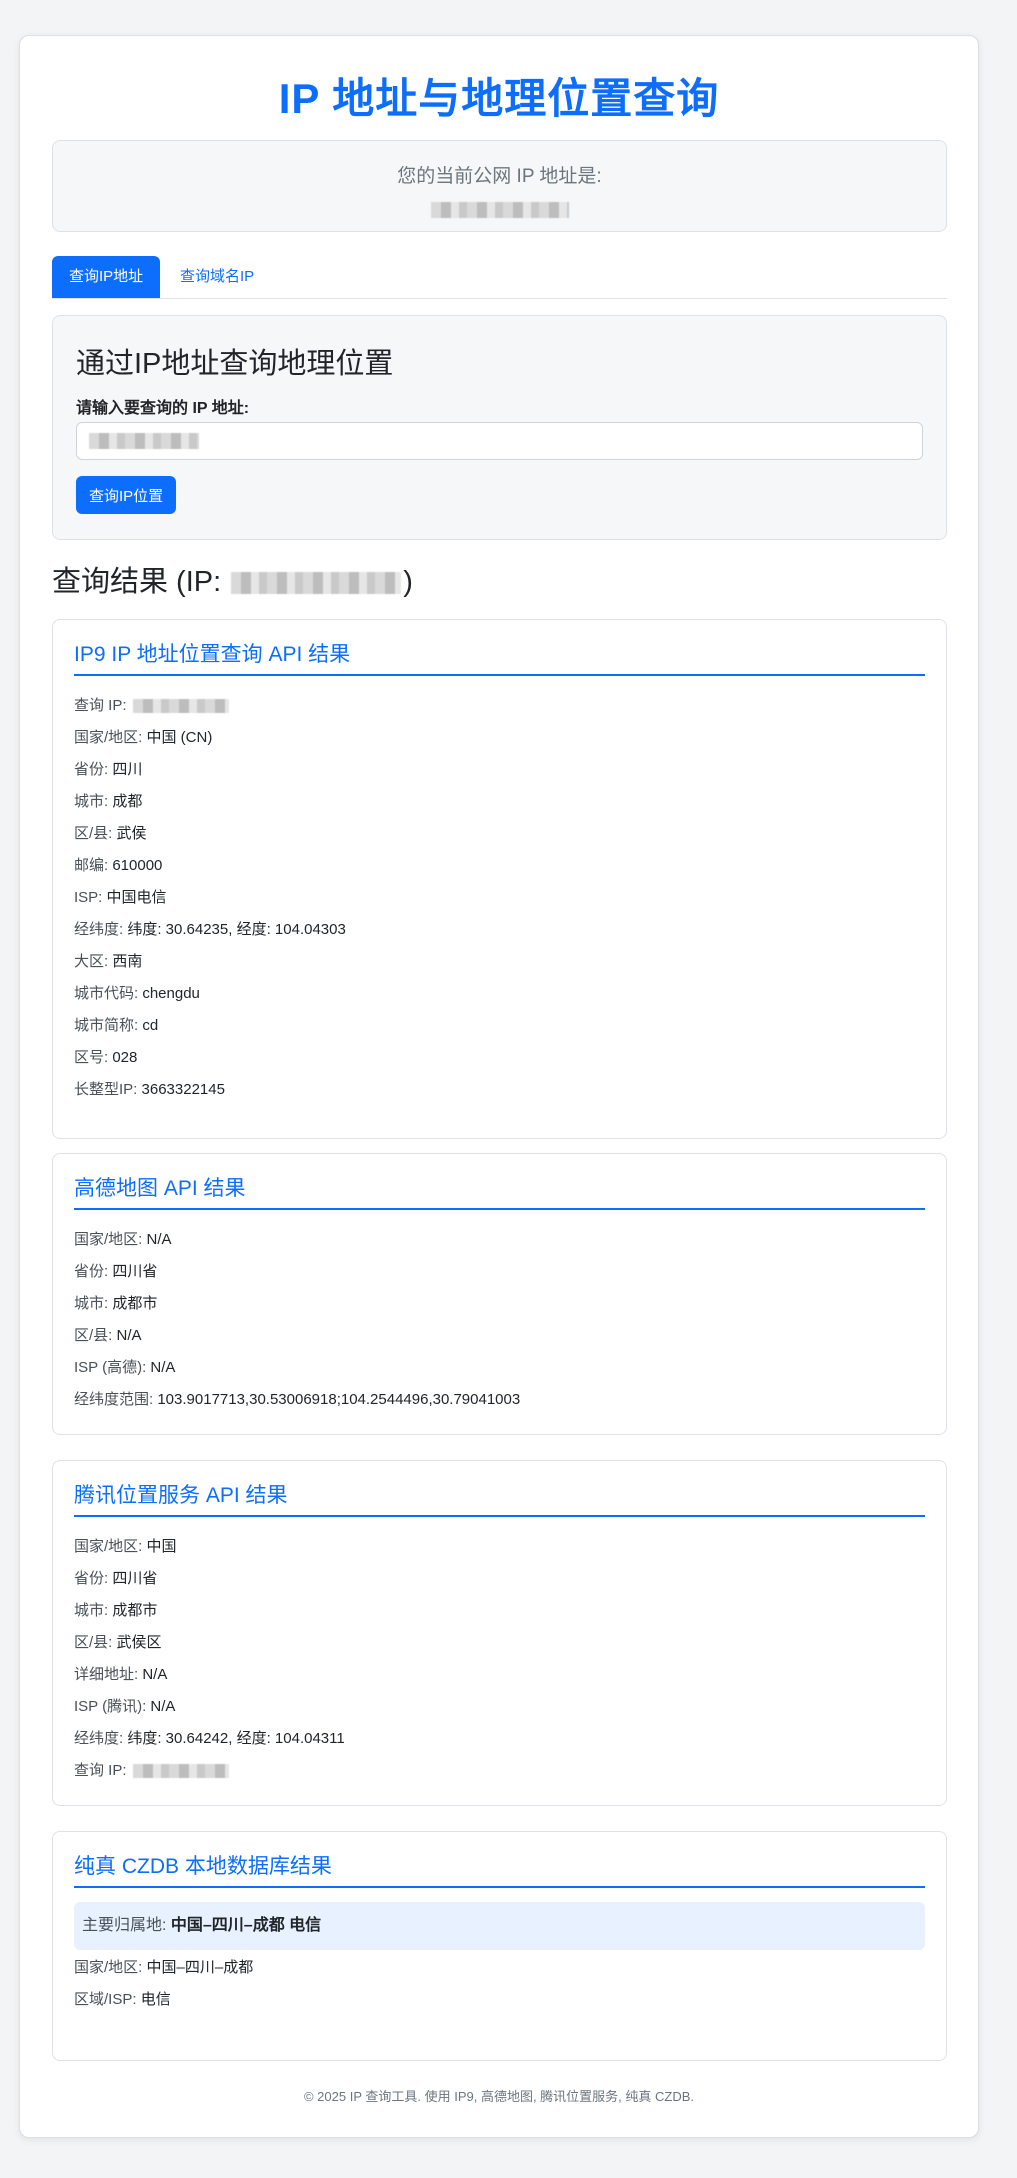  What do you see at coordinates (499, 1926) in the screenshot?
I see `czdb-primary-location: 主要归属地: 中国–四川–成都 电信` at bounding box center [499, 1926].